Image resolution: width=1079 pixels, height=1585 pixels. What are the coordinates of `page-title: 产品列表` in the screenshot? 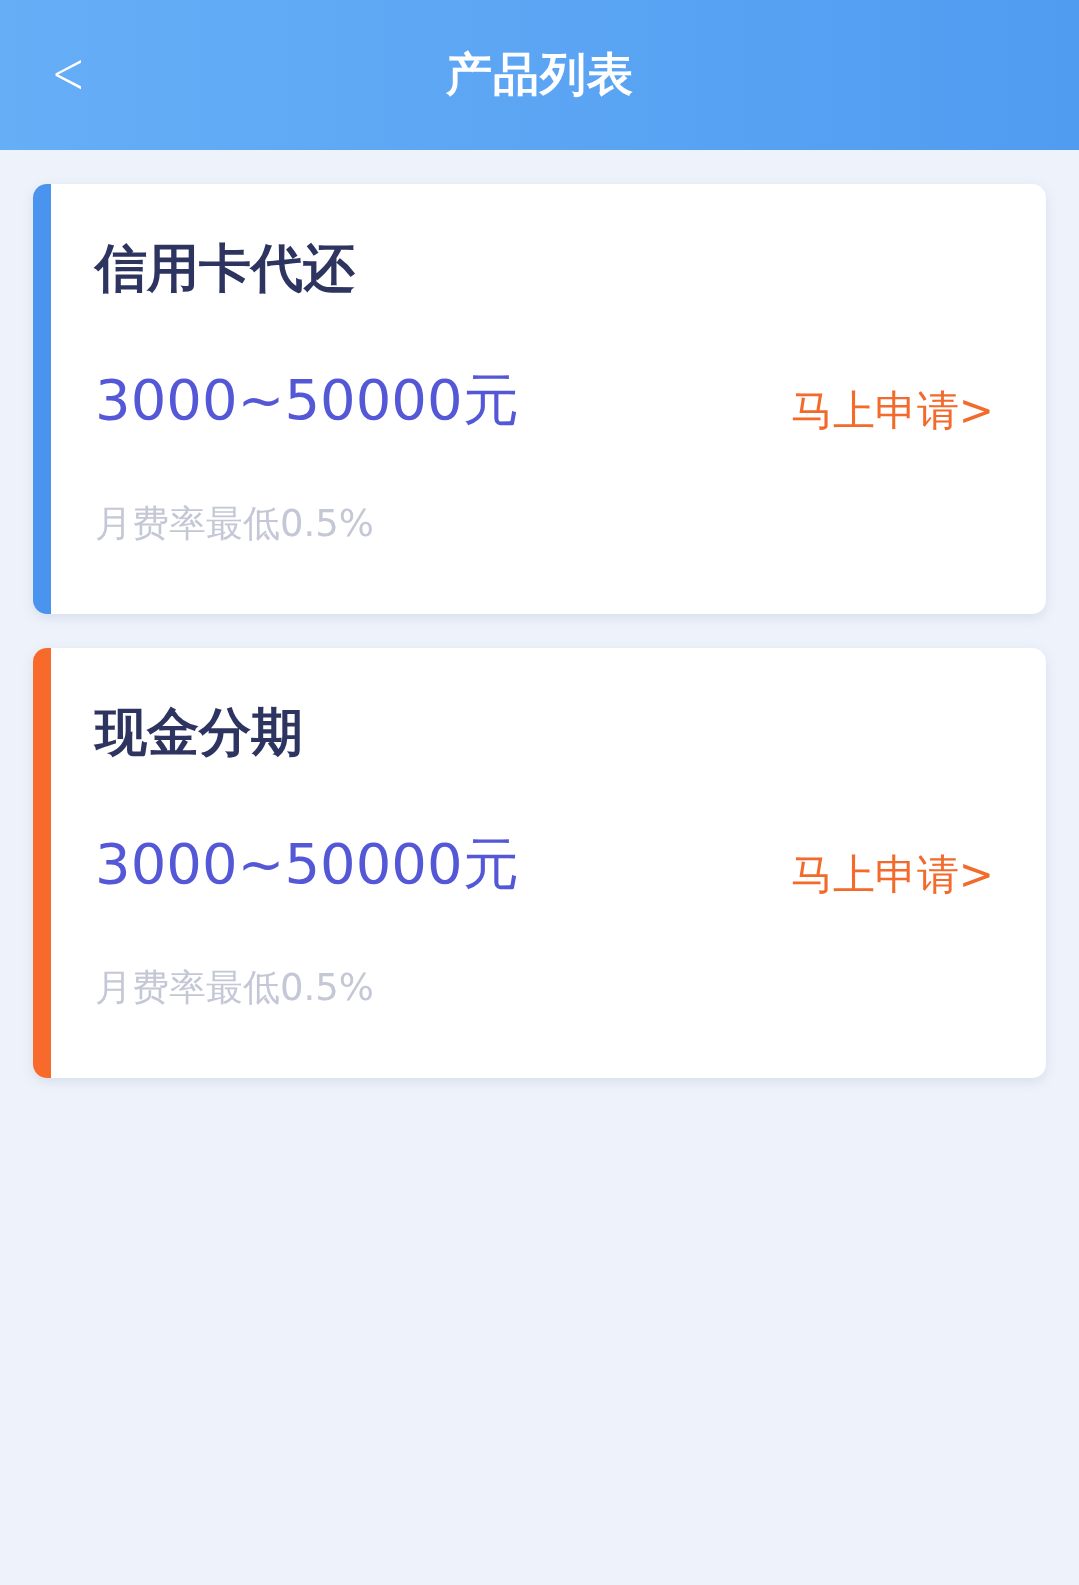 It's located at (539, 74).